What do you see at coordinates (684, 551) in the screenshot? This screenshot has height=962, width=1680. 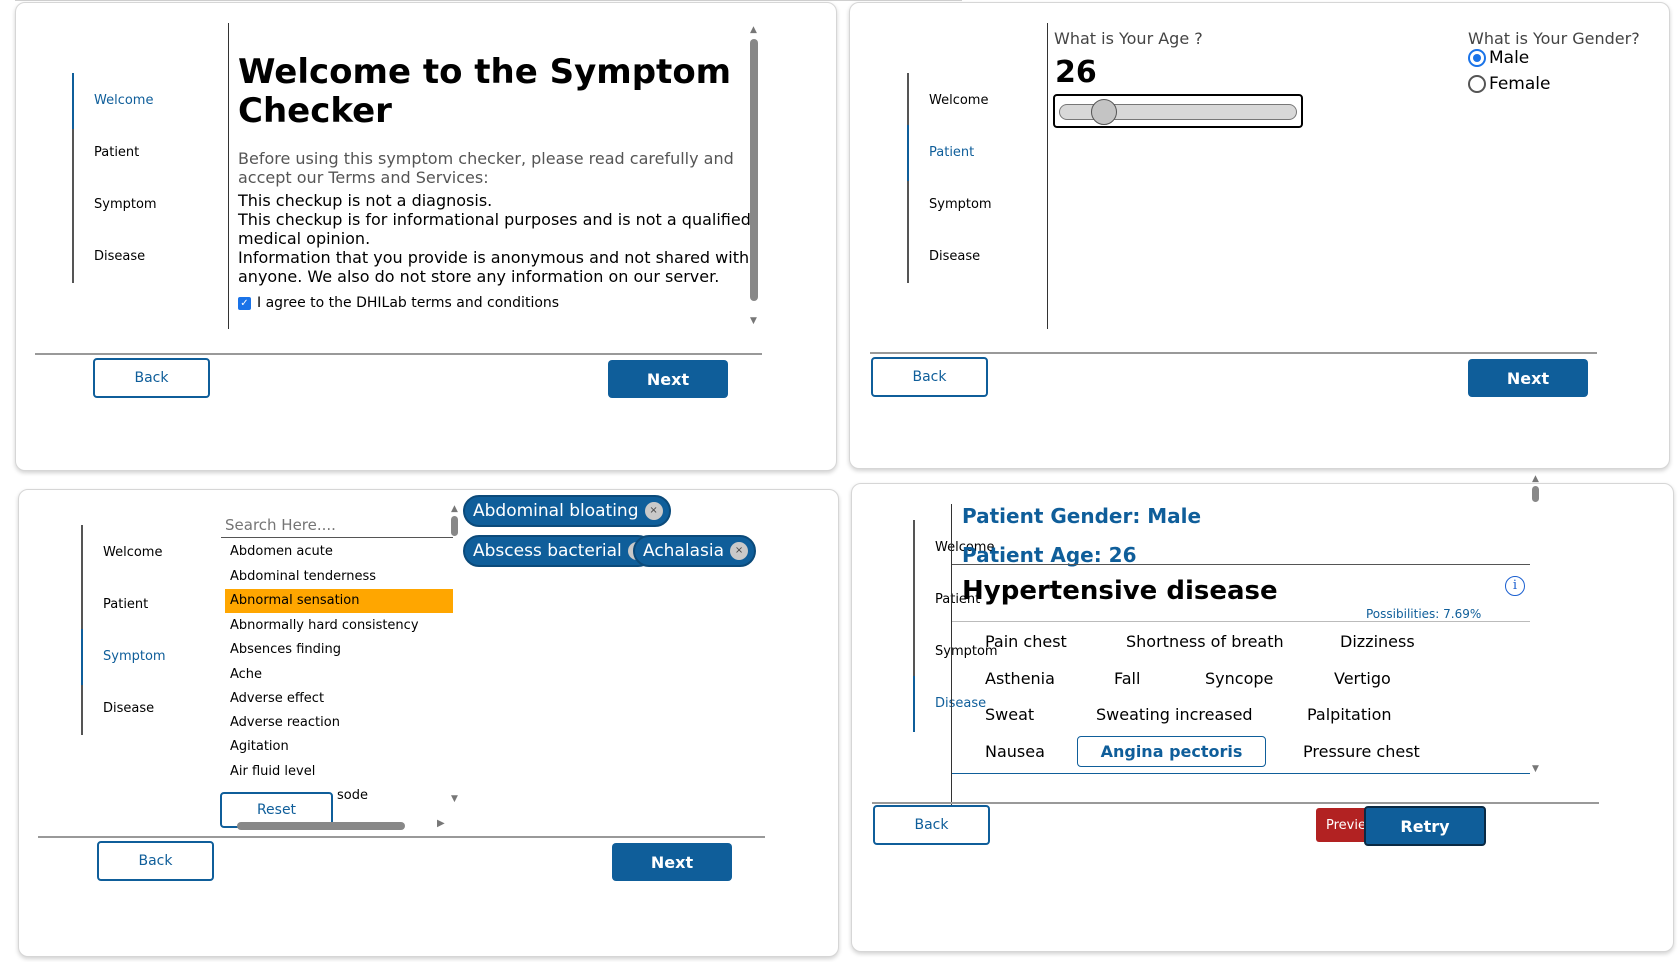 I see `chip-label: Achalasia` at bounding box center [684, 551].